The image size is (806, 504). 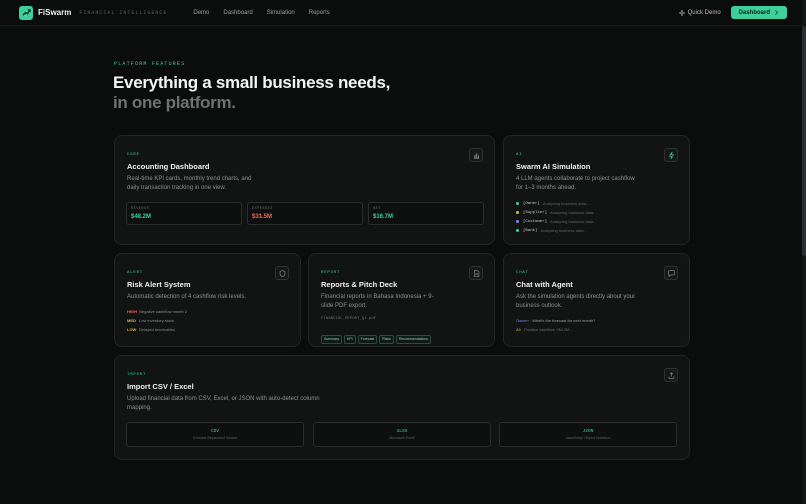 I want to click on format-xlsx: XLSX Microsoft Excel, so click(x=402, y=434).